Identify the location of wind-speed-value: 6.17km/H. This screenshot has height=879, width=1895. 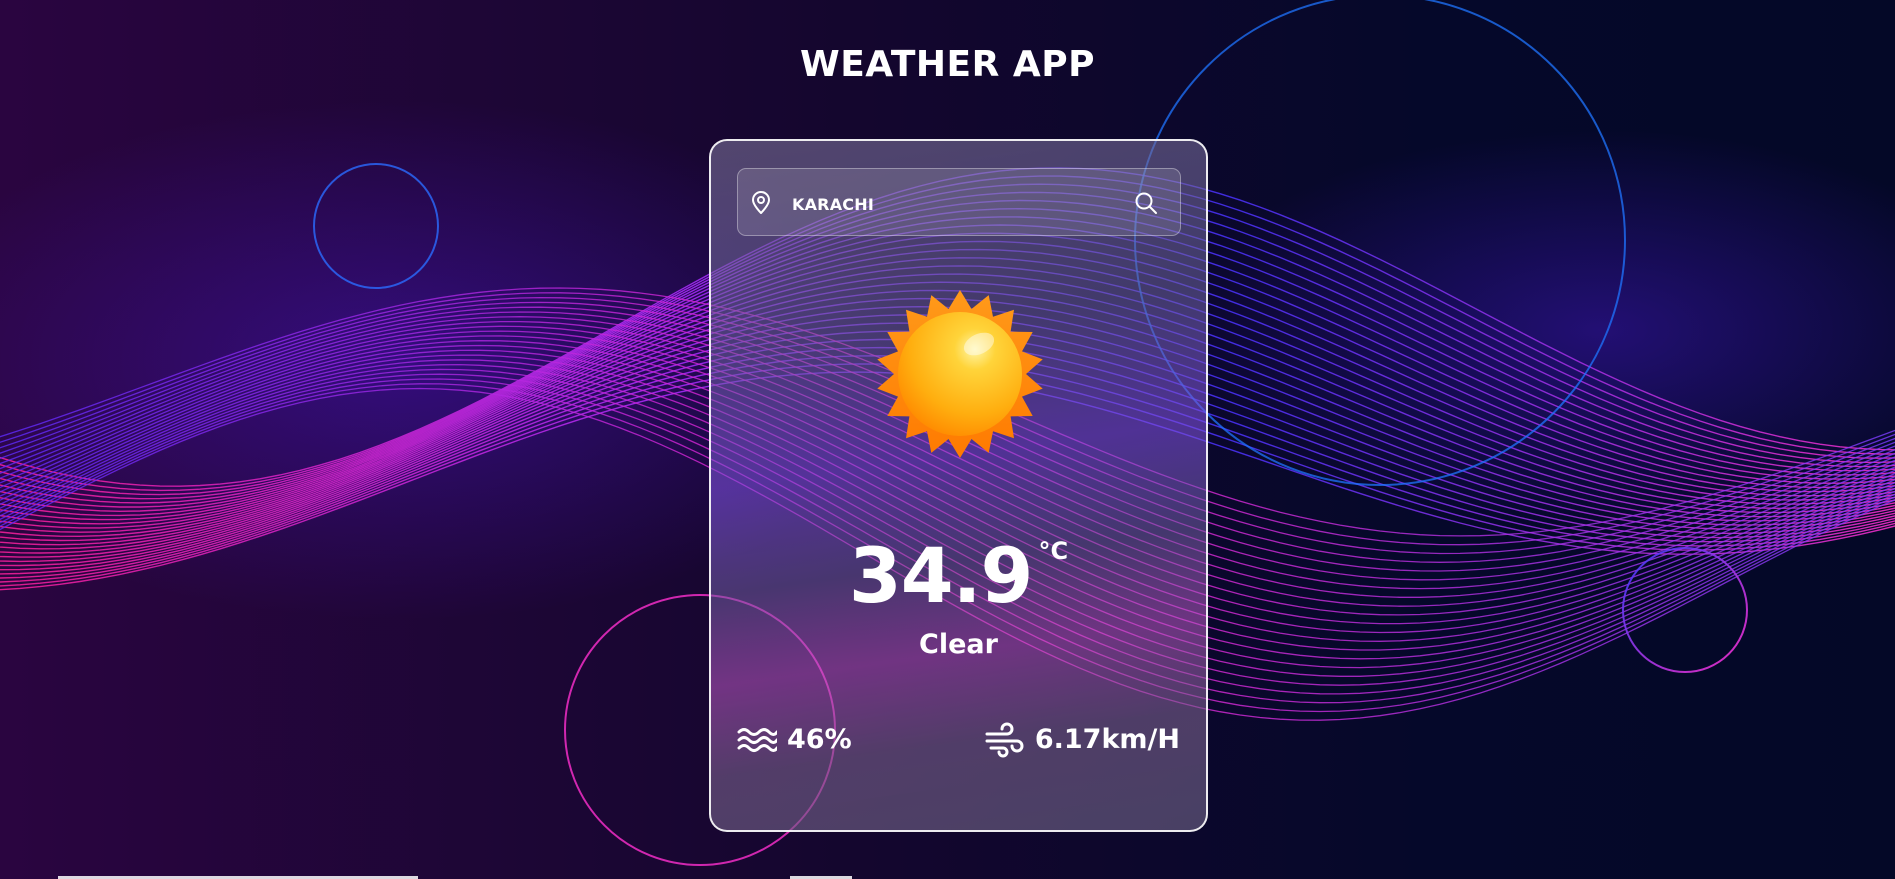
(1107, 739).